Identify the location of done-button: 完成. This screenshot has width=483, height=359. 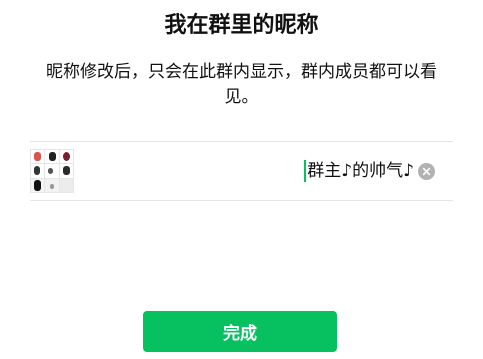
(240, 331).